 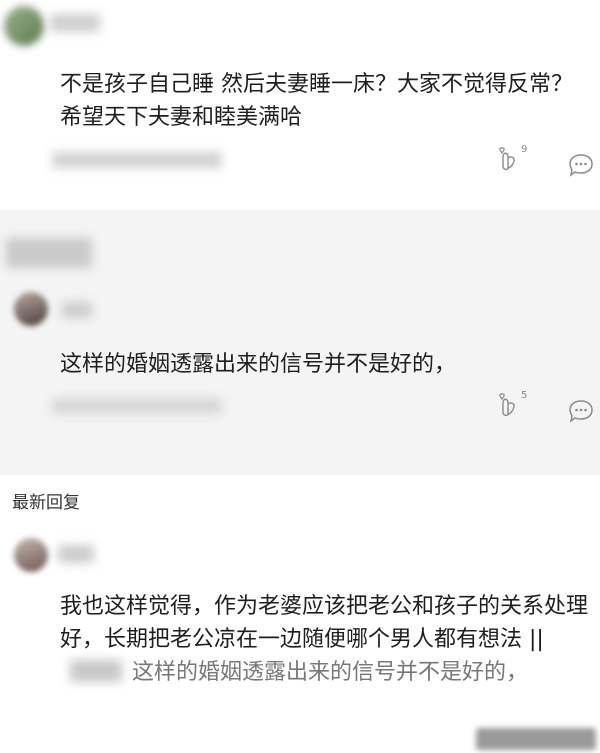 I want to click on like-count: 5, so click(x=524, y=395).